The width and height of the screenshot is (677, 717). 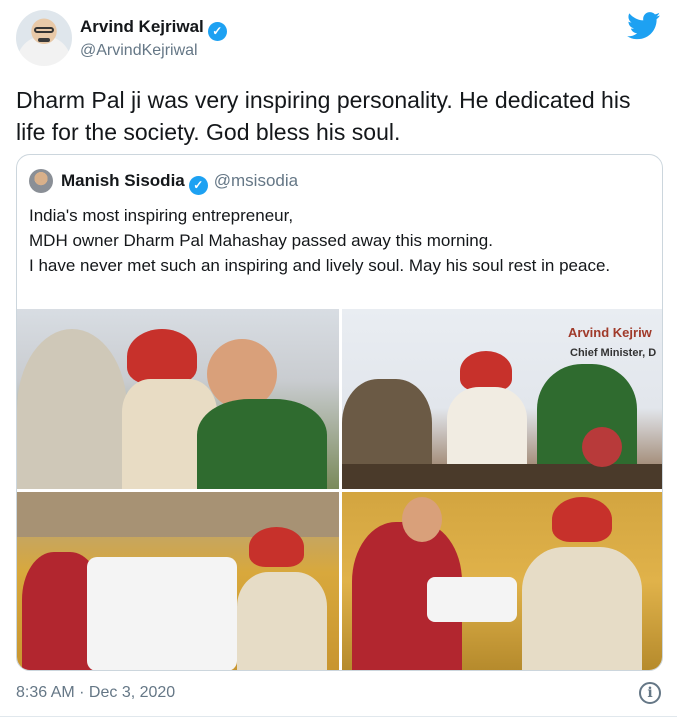 I want to click on photo-ppe-package, so click(x=472, y=599).